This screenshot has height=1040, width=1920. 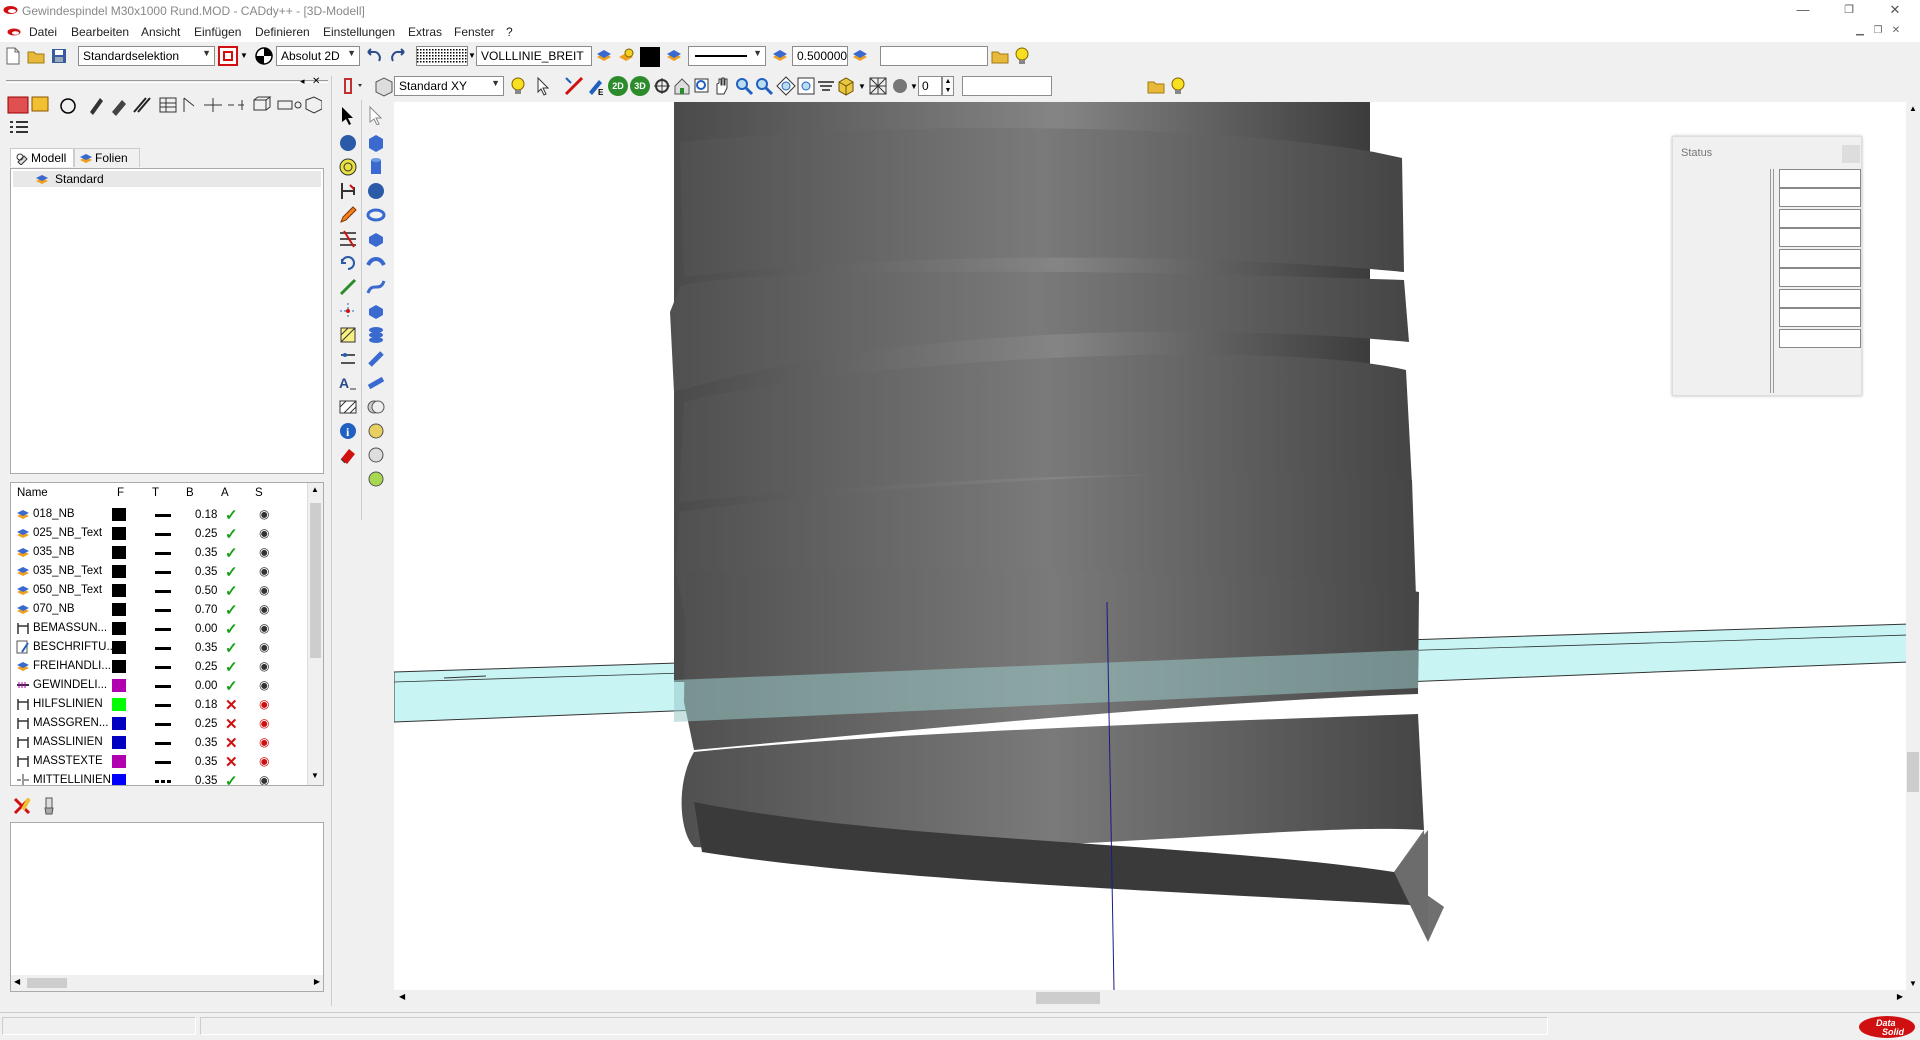 I want to click on mdi-close-button: ✕, so click(x=1896, y=32).